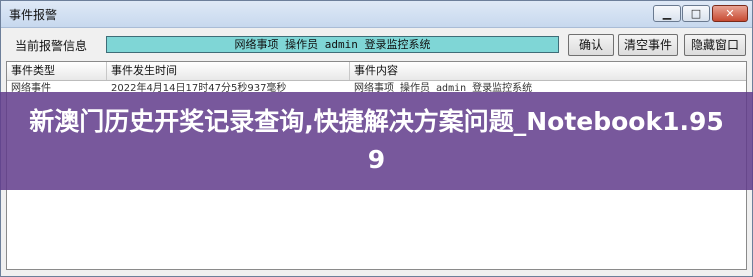 The height and width of the screenshot is (277, 753). I want to click on column-header-content: 事件内容, so click(548, 71).